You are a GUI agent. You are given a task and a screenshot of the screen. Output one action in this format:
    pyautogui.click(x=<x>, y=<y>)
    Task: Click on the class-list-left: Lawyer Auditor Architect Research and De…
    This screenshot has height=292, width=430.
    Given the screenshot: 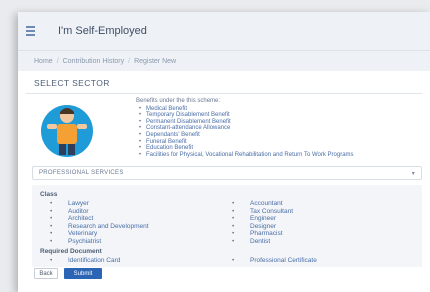 What is the action you would take?
    pyautogui.click(x=99, y=223)
    